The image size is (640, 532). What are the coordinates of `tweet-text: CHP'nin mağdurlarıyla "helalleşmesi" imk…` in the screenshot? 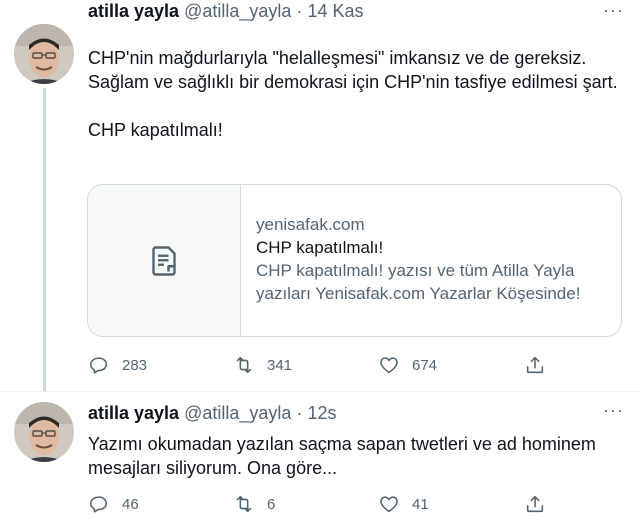 It's located at (353, 94).